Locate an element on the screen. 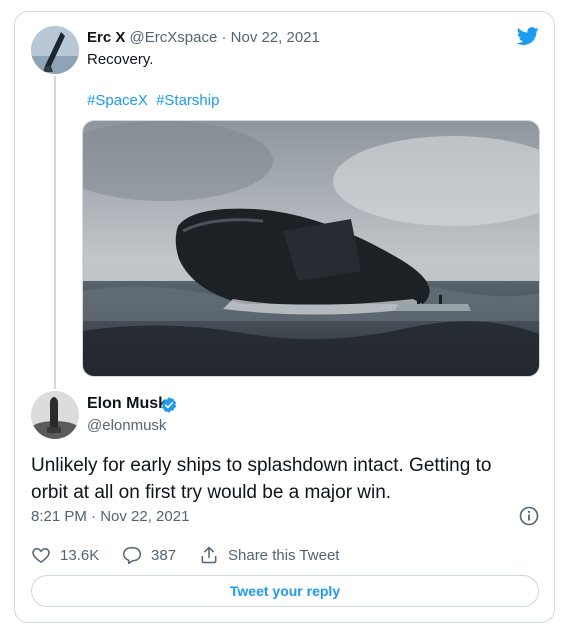  hashtag-starship: #Starship is located at coordinates (187, 100).